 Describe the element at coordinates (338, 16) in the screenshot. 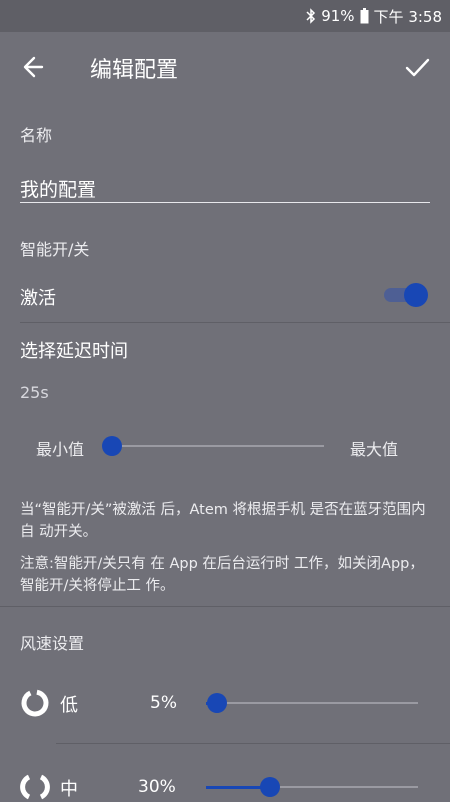

I see `battery-percent: 91%` at that location.